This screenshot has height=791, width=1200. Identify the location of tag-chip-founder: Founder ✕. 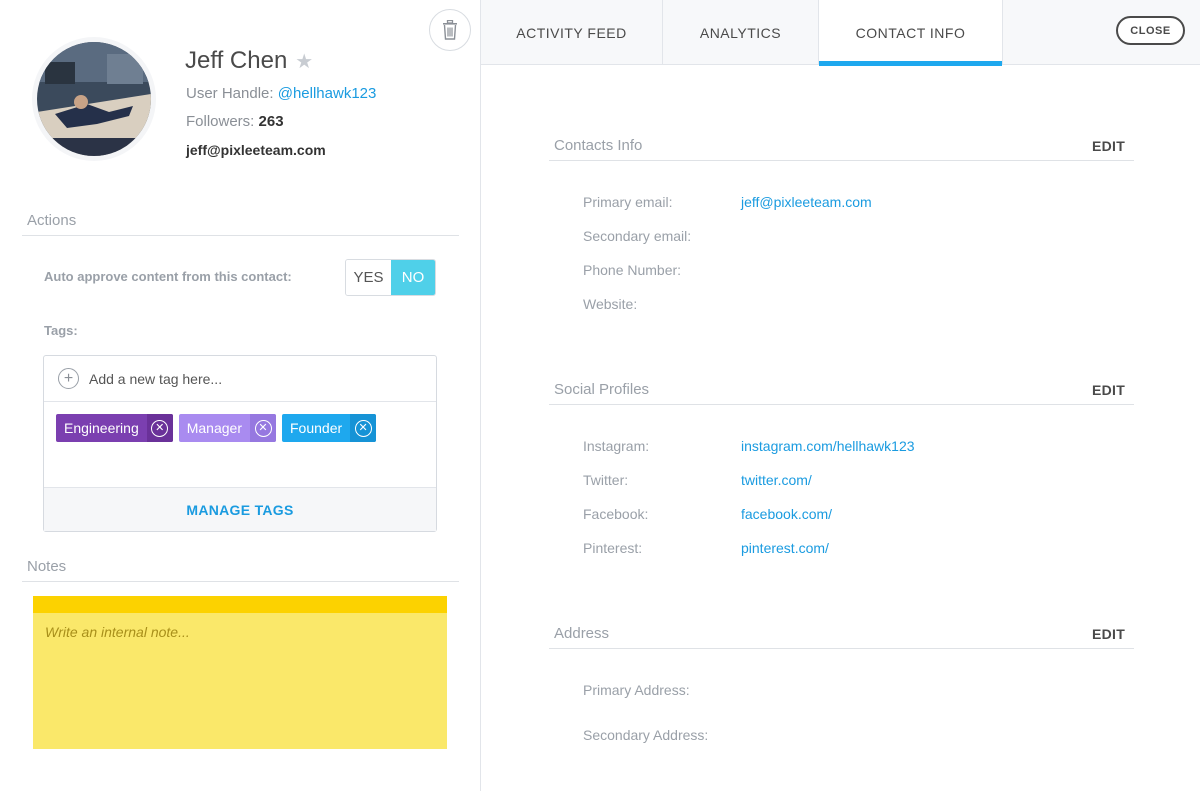
(329, 428).